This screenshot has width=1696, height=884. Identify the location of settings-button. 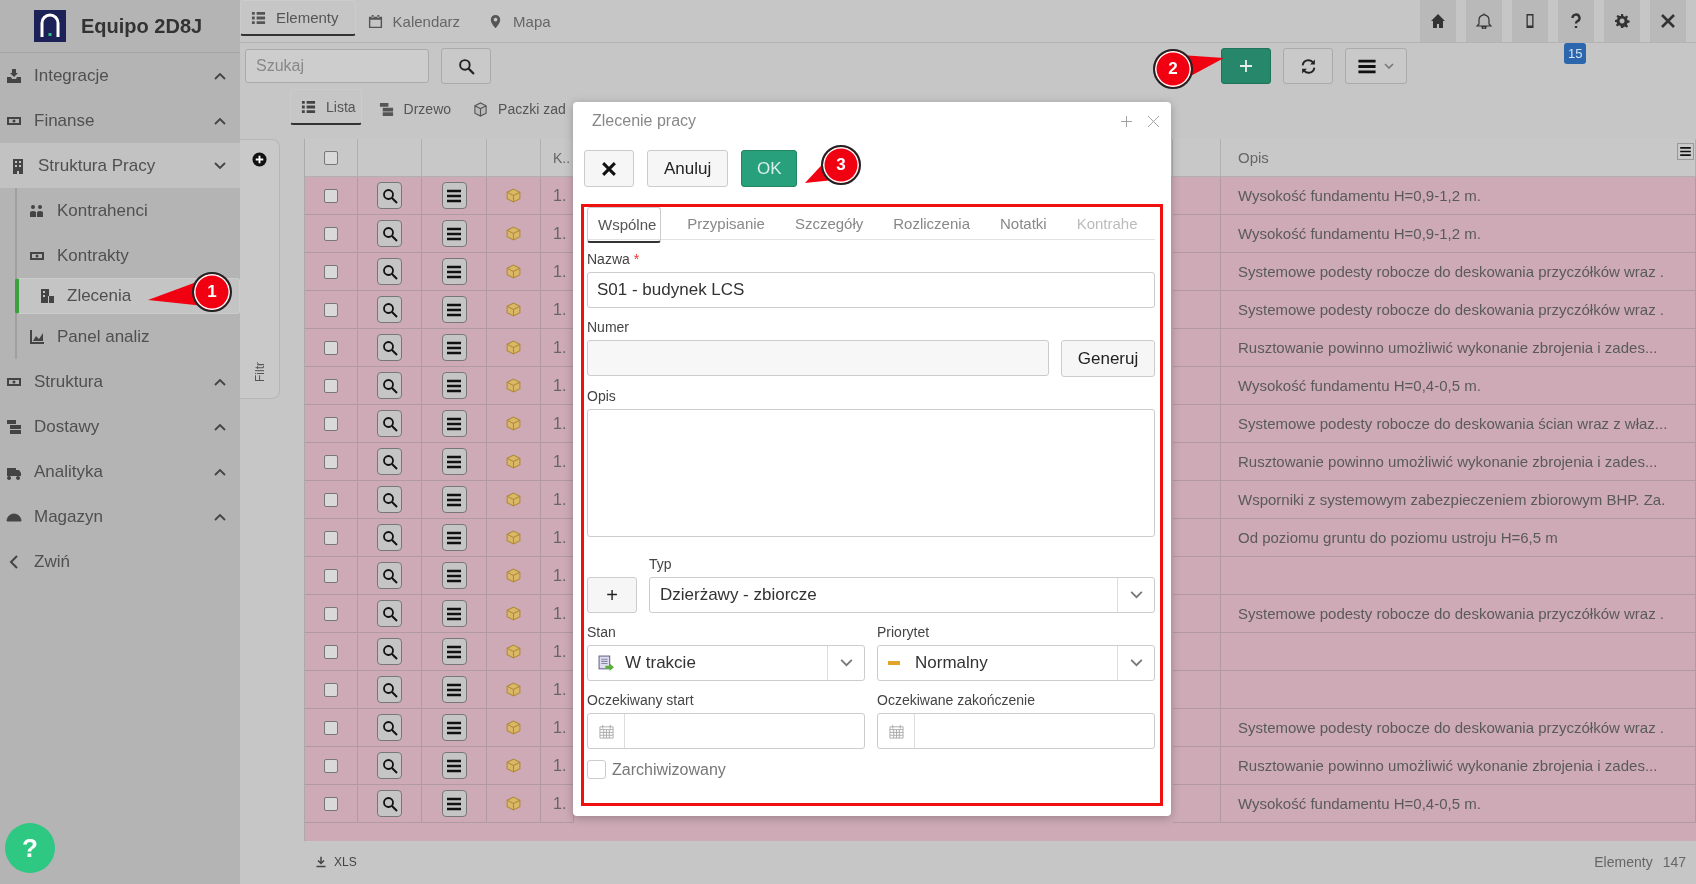
(1622, 21).